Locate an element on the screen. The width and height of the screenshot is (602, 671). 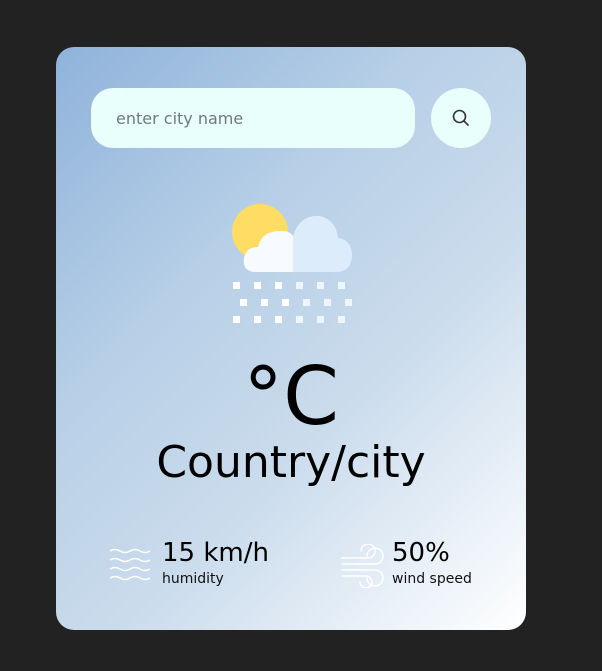
humidity-stat: 15 km/h humidity is located at coordinates (208, 565).